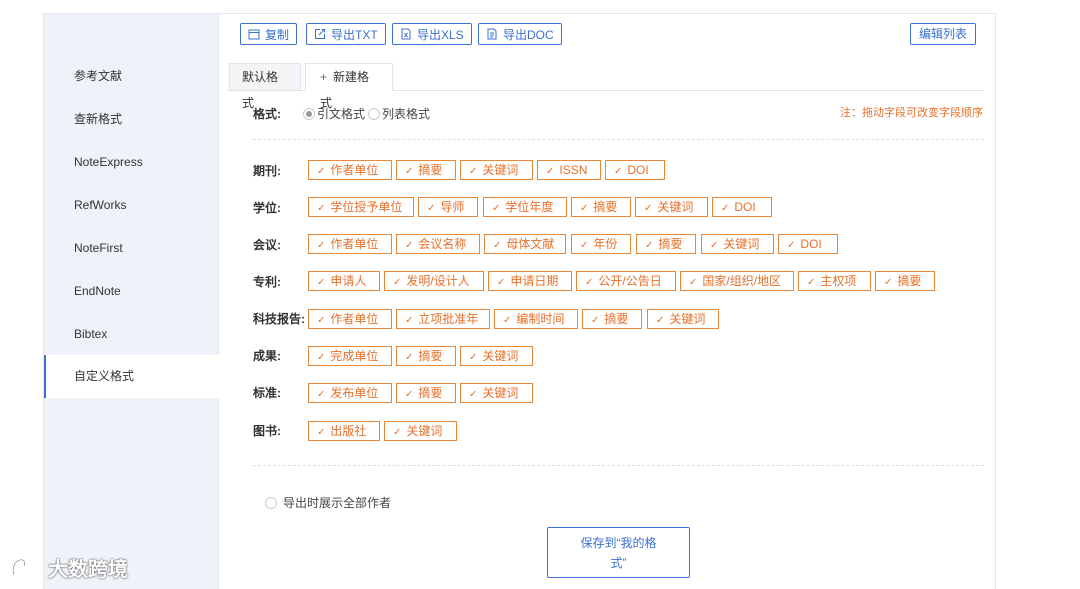 The height and width of the screenshot is (589, 1080). Describe the element at coordinates (354, 356) in the screenshot. I see `field-chip-label: 完成单位` at that location.